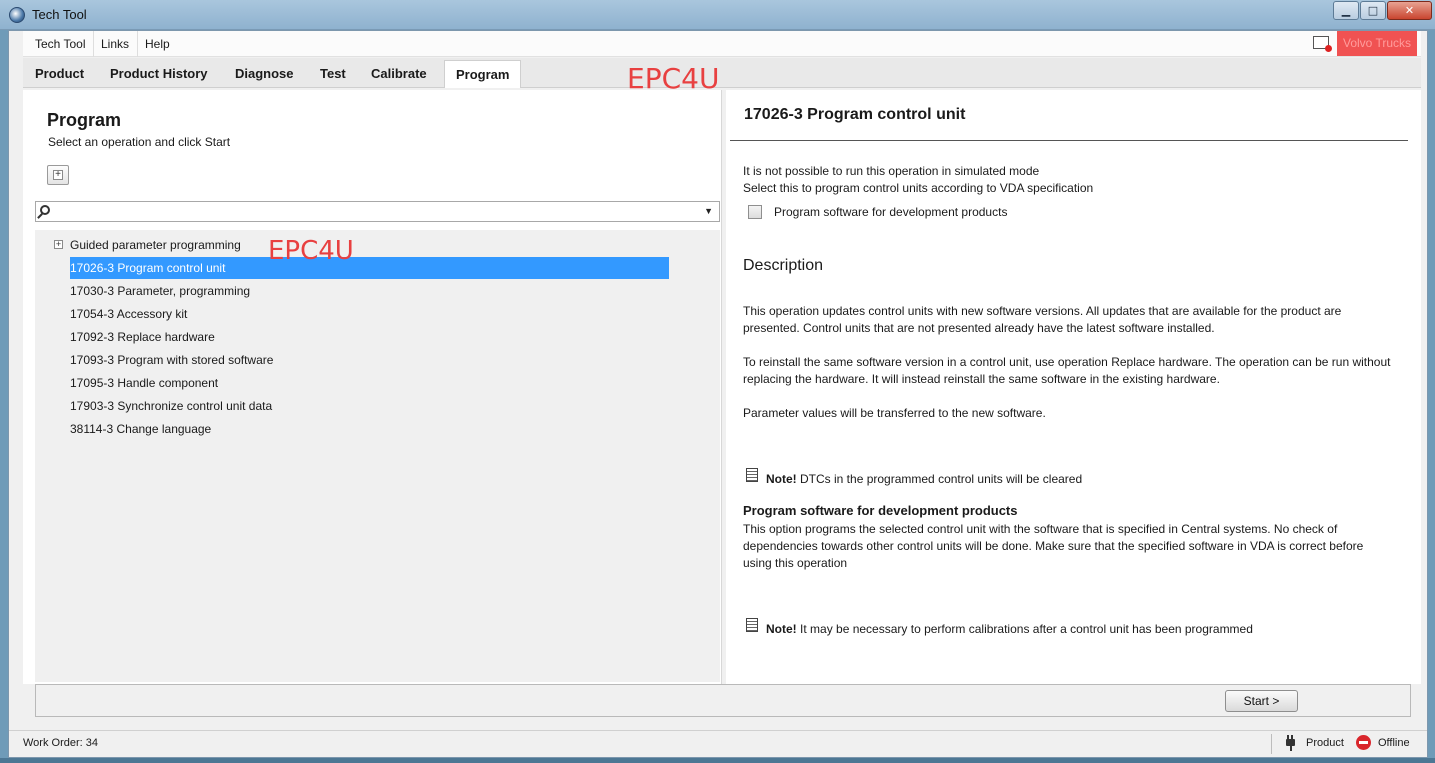 The height and width of the screenshot is (763, 1435). What do you see at coordinates (1346, 10) in the screenshot?
I see `minimize-button: ▁` at bounding box center [1346, 10].